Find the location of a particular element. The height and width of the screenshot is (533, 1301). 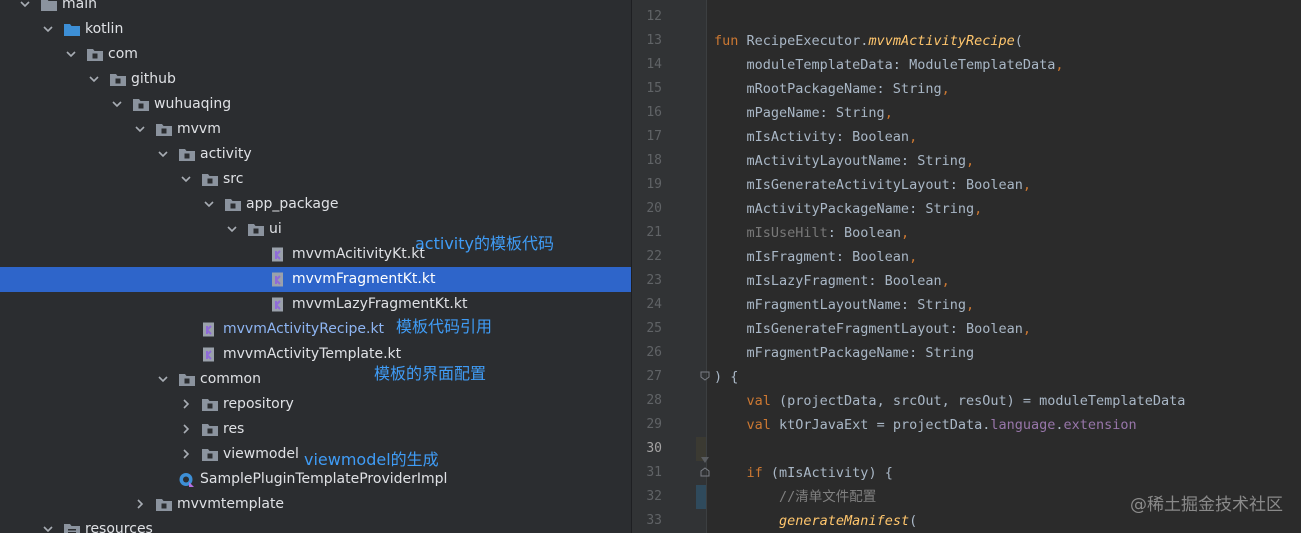

tree-row-wuhuaqing: wuhuaqing is located at coordinates (315, 104).